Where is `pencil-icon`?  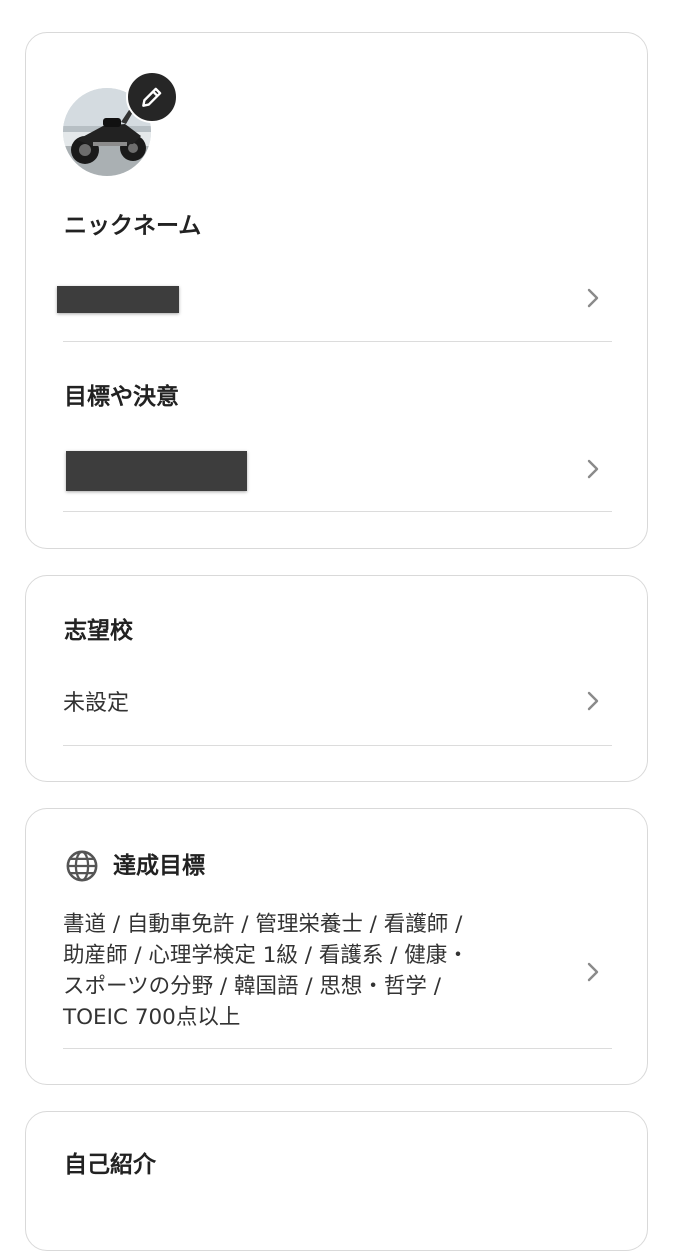
pencil-icon is located at coordinates (152, 97).